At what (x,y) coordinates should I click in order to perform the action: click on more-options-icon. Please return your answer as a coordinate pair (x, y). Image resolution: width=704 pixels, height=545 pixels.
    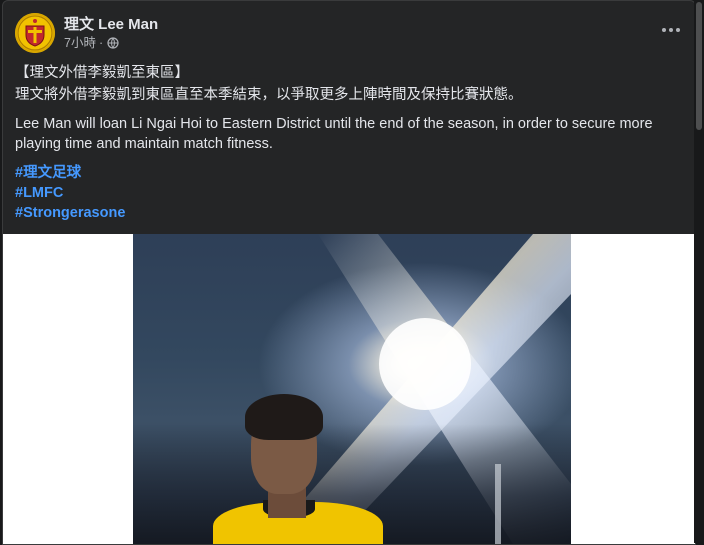
    Looking at the image, I should click on (664, 30).